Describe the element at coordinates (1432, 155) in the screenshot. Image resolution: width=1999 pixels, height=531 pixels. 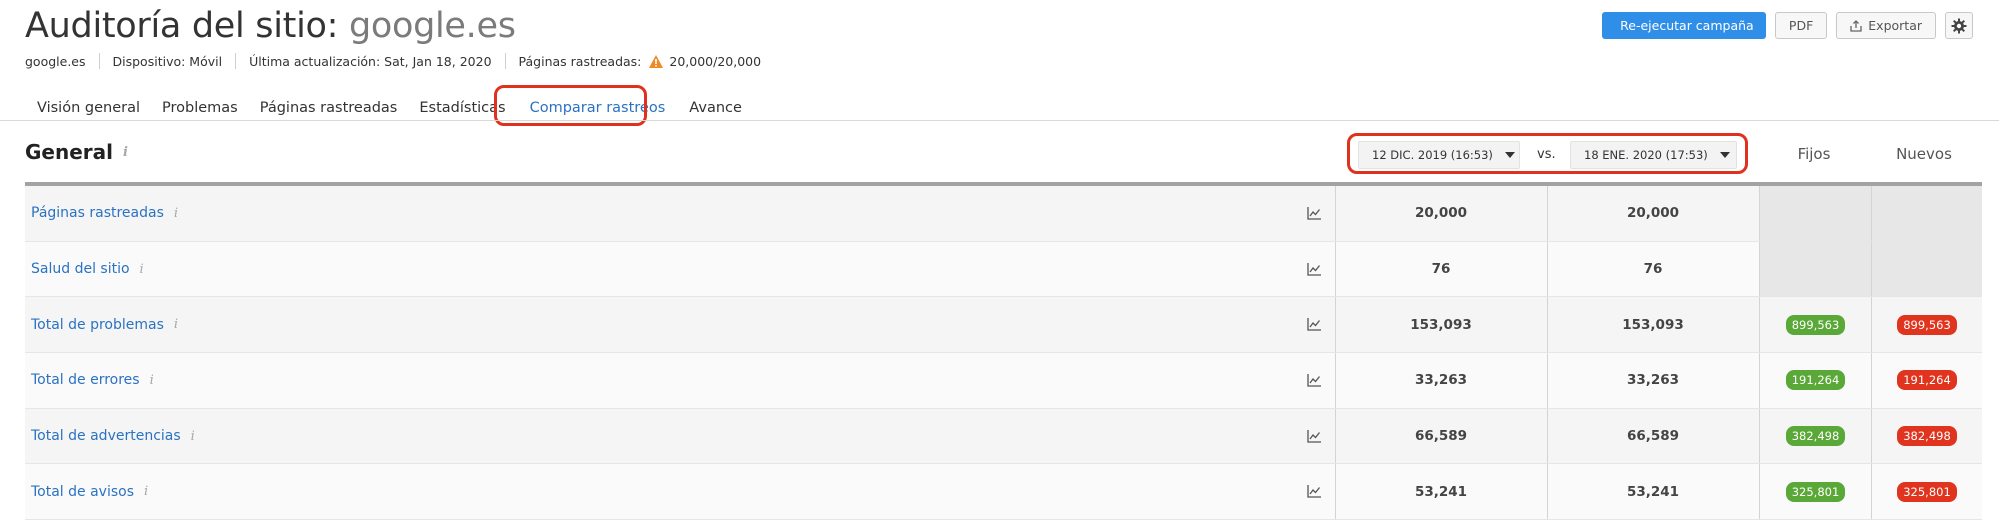
I see `crawl-date-a-value: 12 DIC. 2019 (16:53)` at that location.